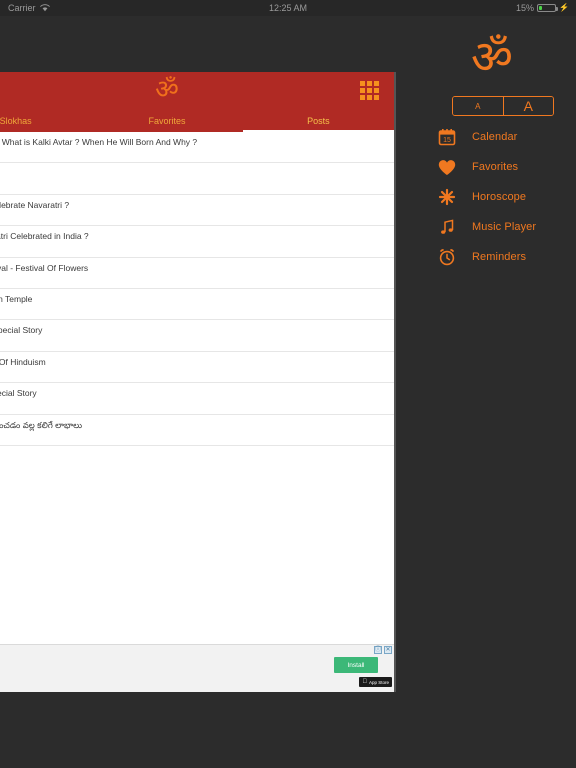 The width and height of the screenshot is (576, 768). I want to click on tab-favorites: Favorites, so click(166, 121).